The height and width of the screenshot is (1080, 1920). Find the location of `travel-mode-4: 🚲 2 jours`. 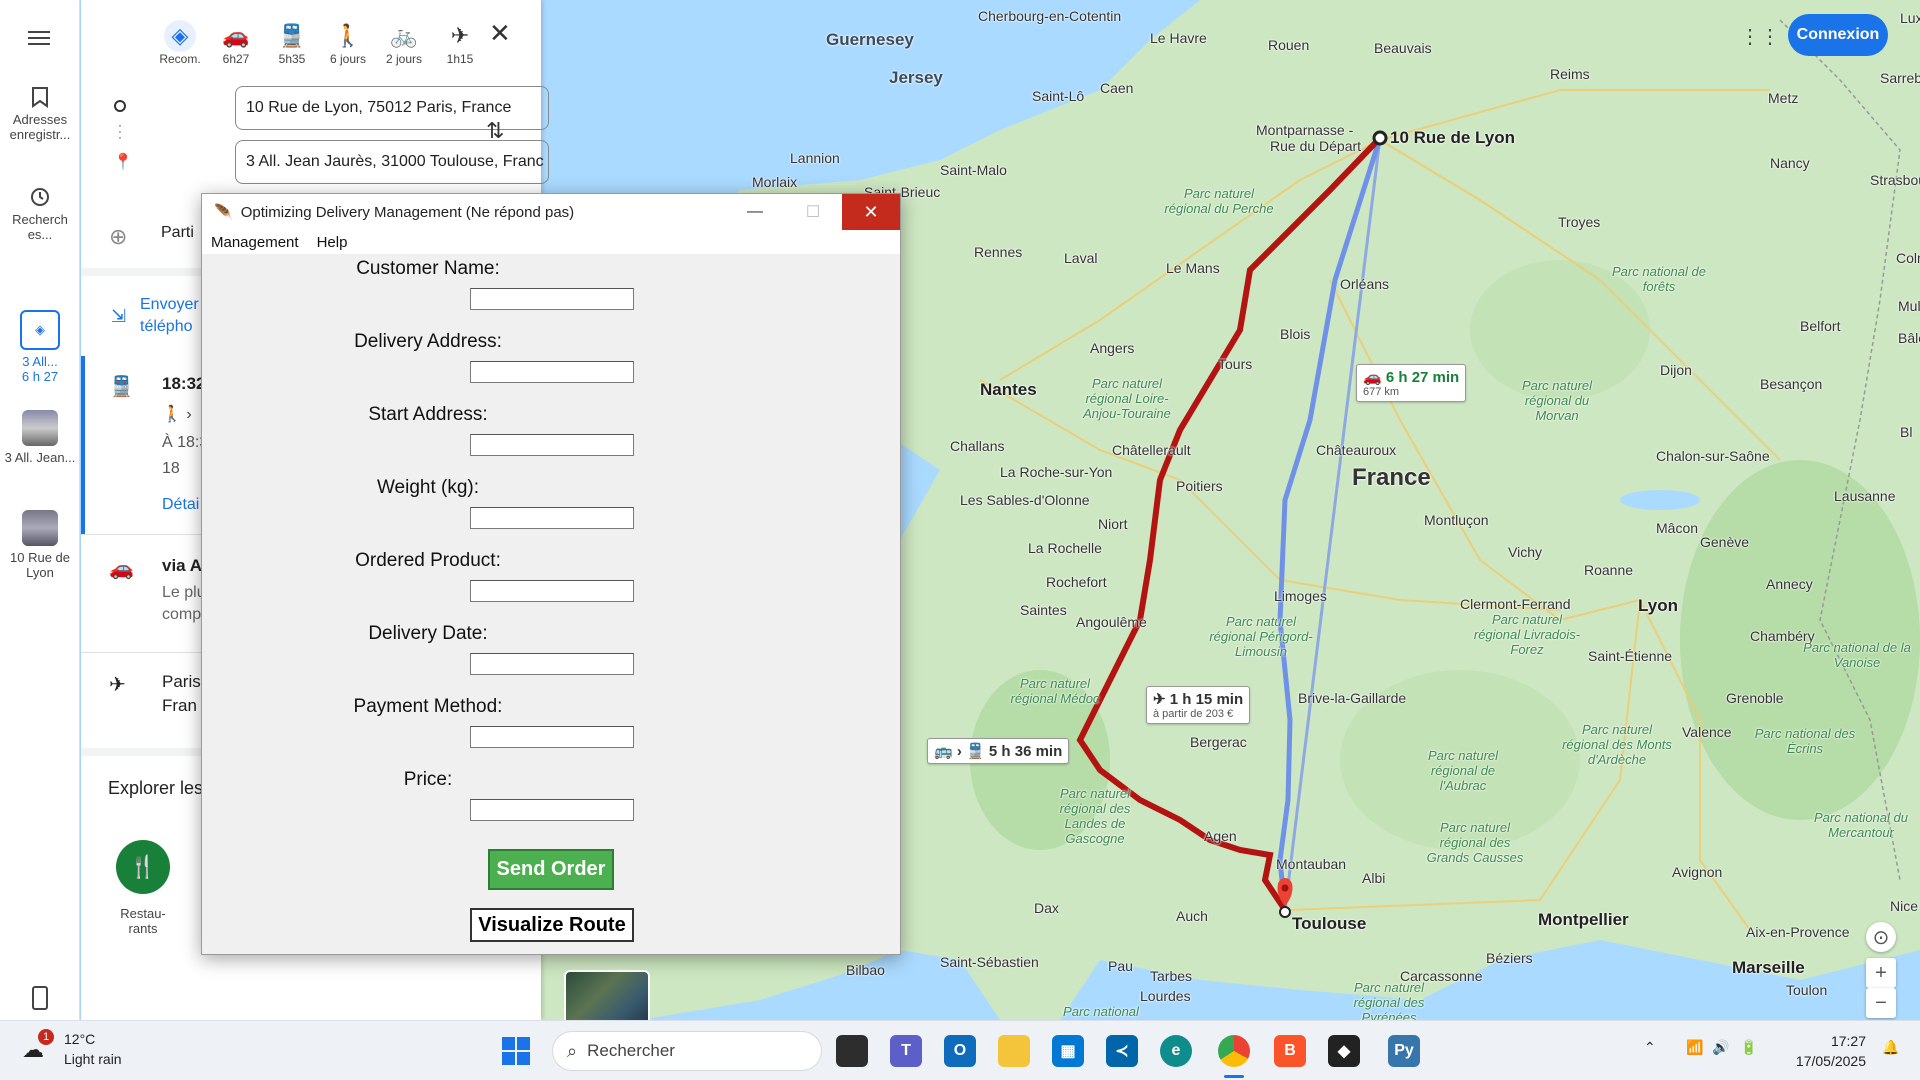

travel-mode-4: 🚲 2 jours is located at coordinates (404, 43).